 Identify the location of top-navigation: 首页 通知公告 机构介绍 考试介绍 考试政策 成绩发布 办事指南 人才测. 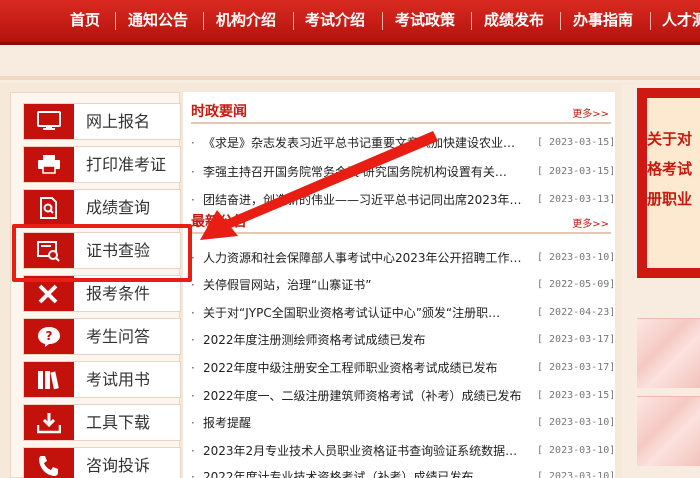
(350, 22).